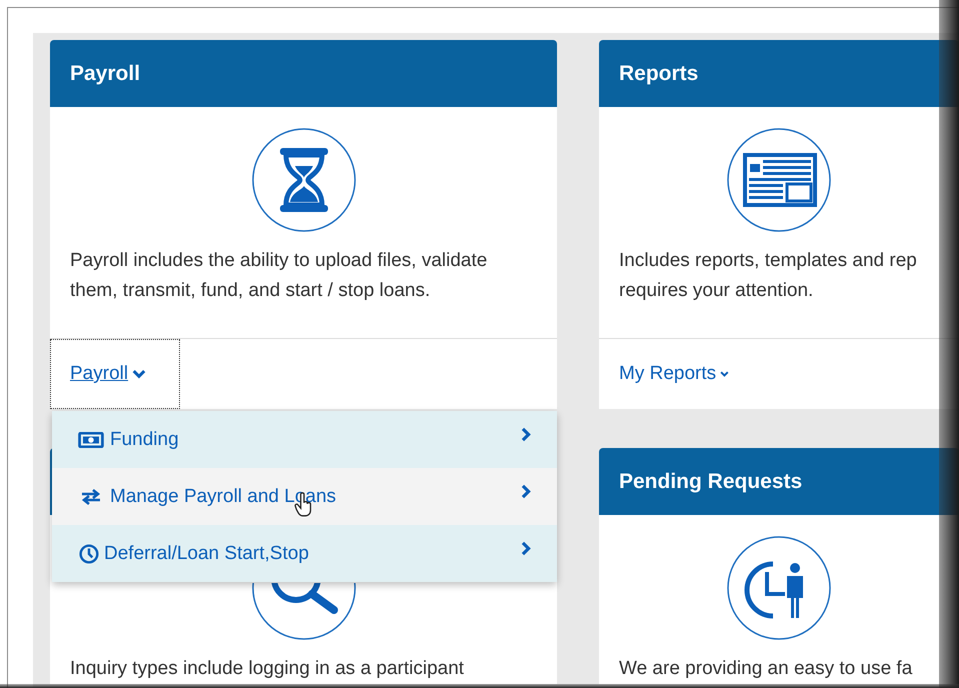 The image size is (959, 688). Describe the element at coordinates (664, 374) in the screenshot. I see `dropdown-link: My Reports` at that location.